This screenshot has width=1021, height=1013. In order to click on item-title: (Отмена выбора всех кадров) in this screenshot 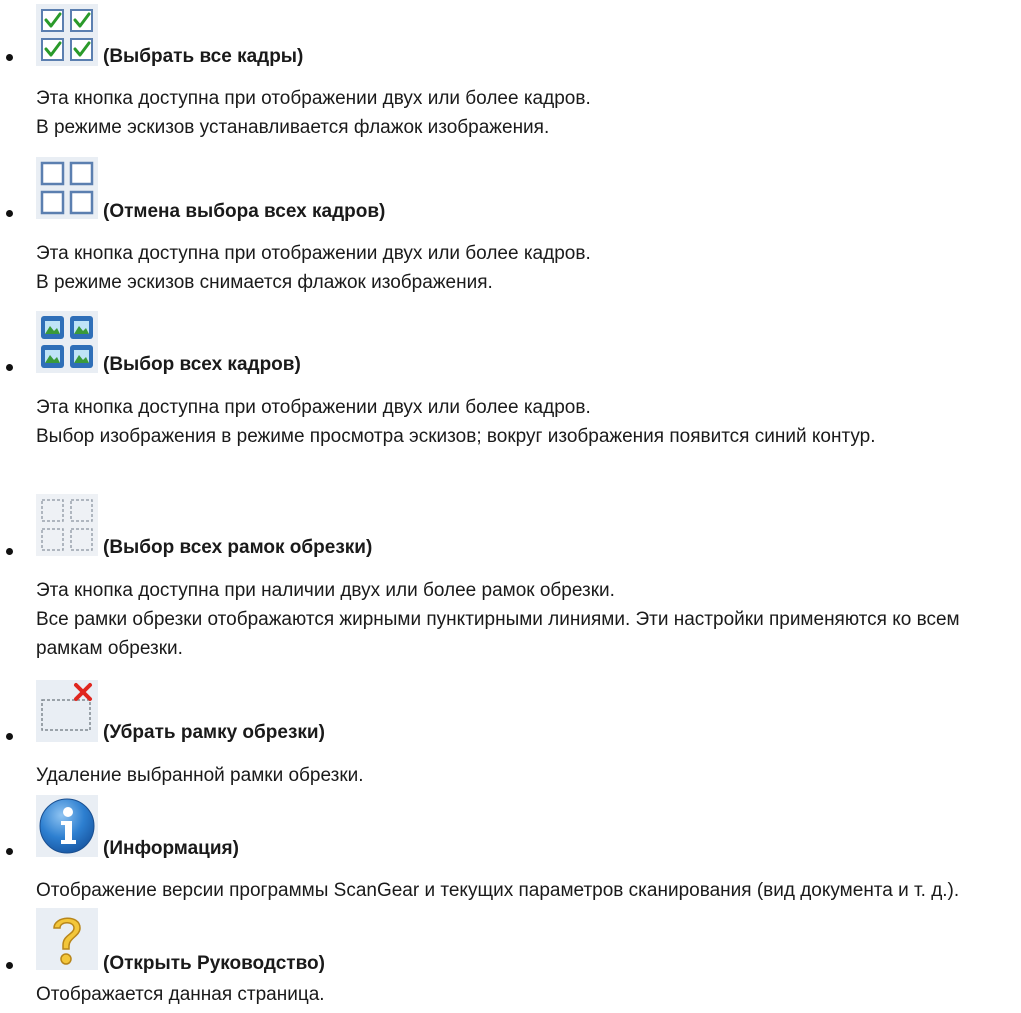, I will do `click(244, 211)`.